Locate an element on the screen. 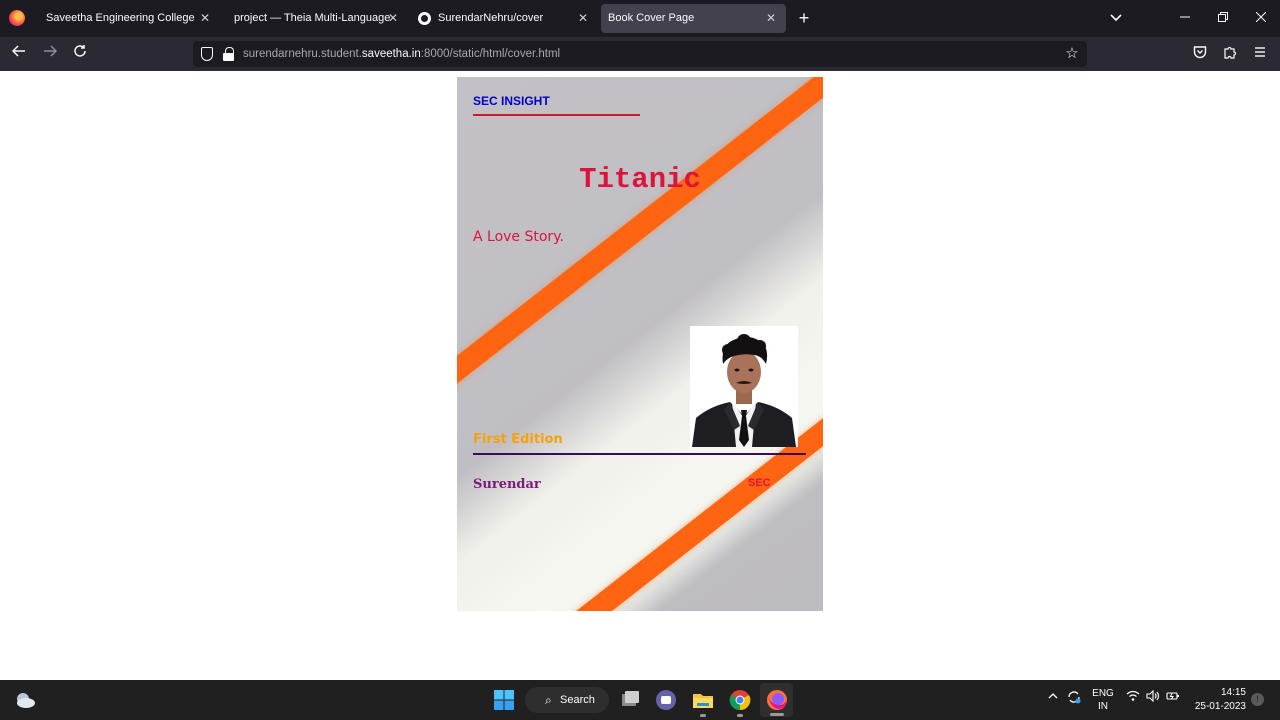 The width and height of the screenshot is (1280, 720). close-window-icon is located at coordinates (1261, 18).